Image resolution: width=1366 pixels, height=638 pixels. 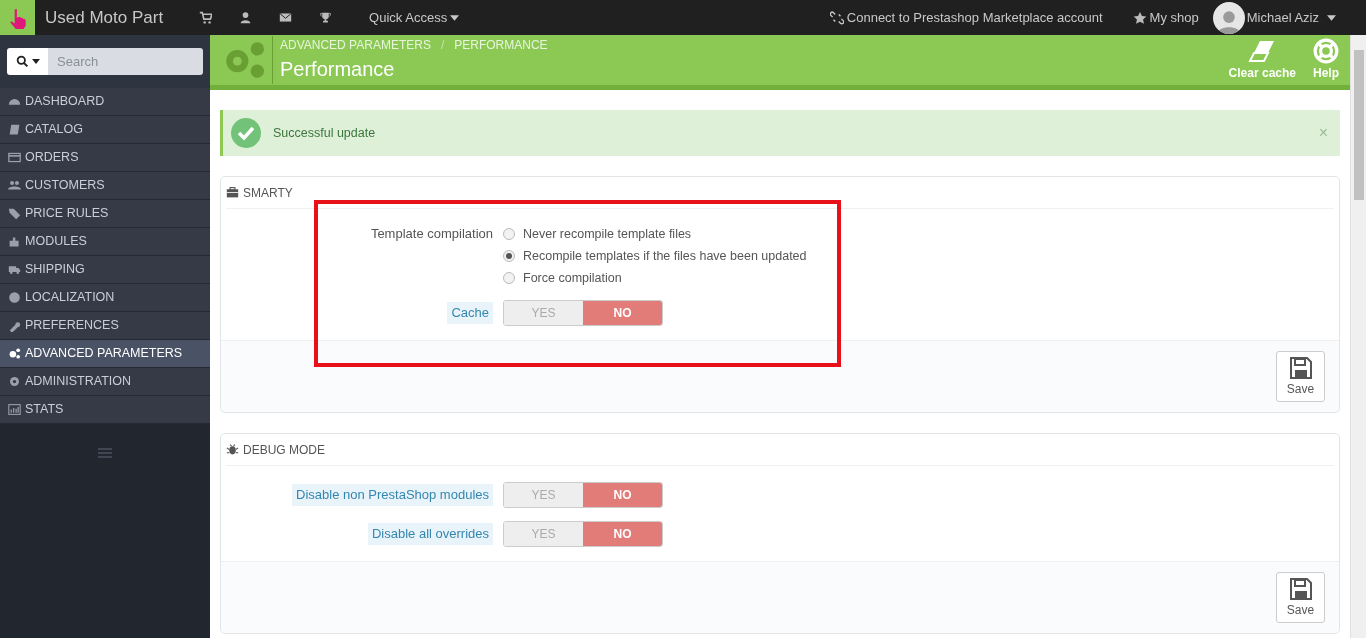 What do you see at coordinates (1228, 17) in the screenshot?
I see `avatar-icon` at bounding box center [1228, 17].